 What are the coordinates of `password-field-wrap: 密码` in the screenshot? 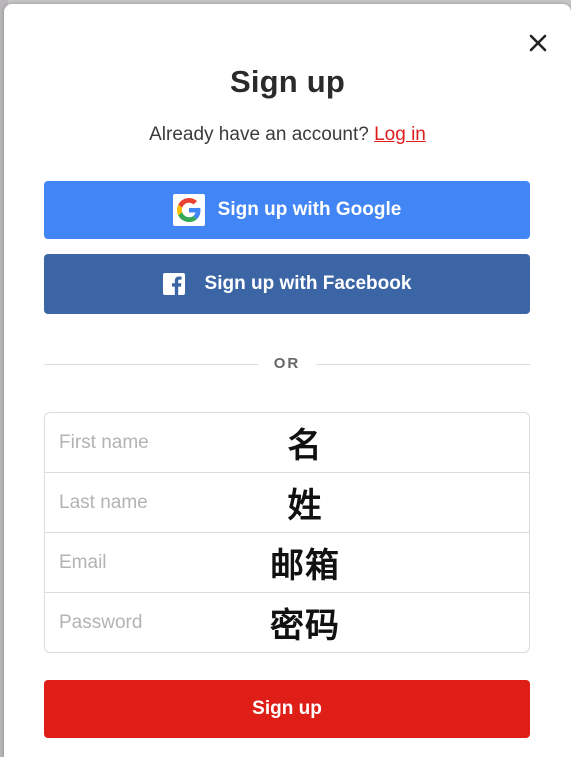 It's located at (287, 622).